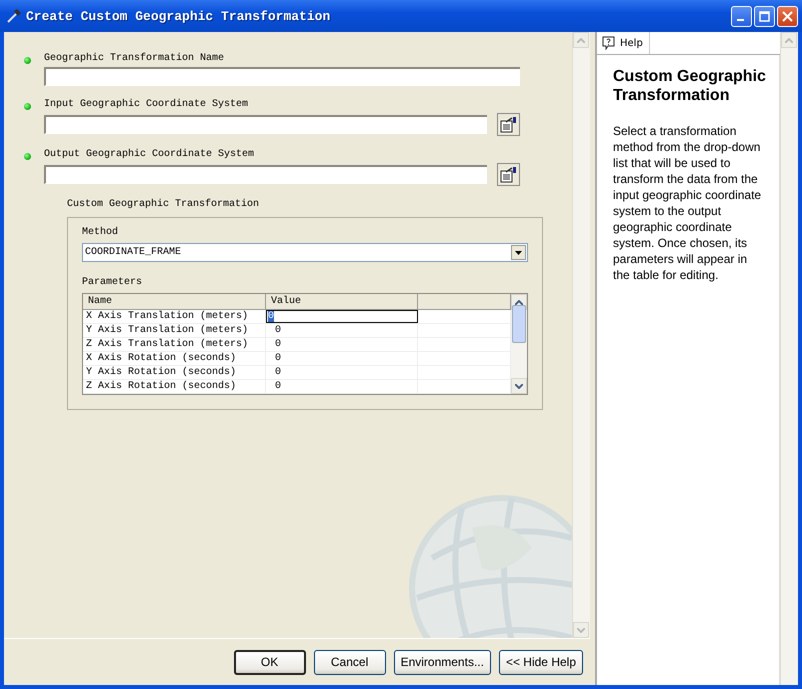 This screenshot has height=689, width=802. What do you see at coordinates (150, 154) in the screenshot?
I see `field-label: Output Geographic Coordinate System` at bounding box center [150, 154].